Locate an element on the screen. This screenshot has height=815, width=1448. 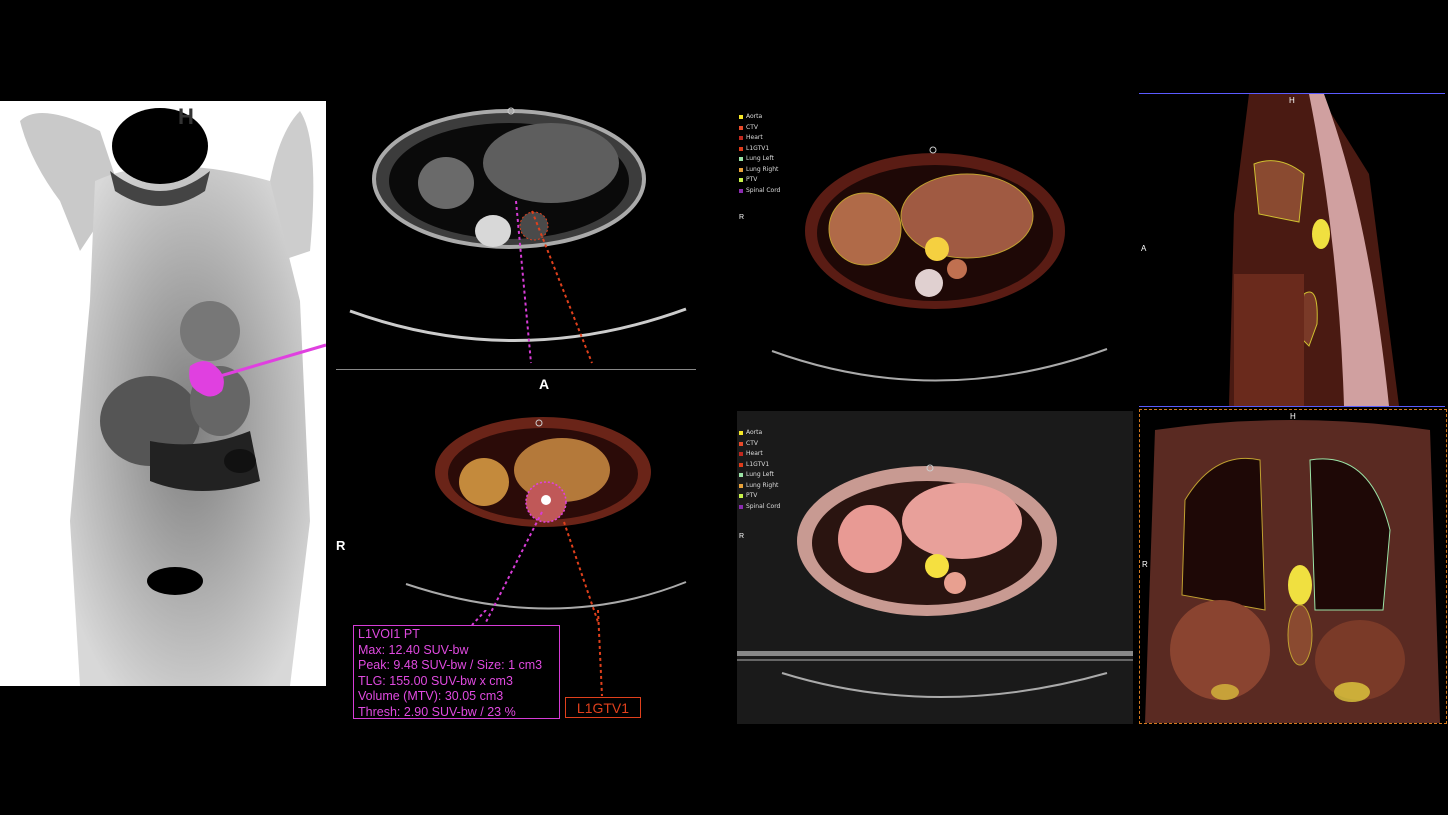
ct-axial-viewport is located at coordinates (516, 235).